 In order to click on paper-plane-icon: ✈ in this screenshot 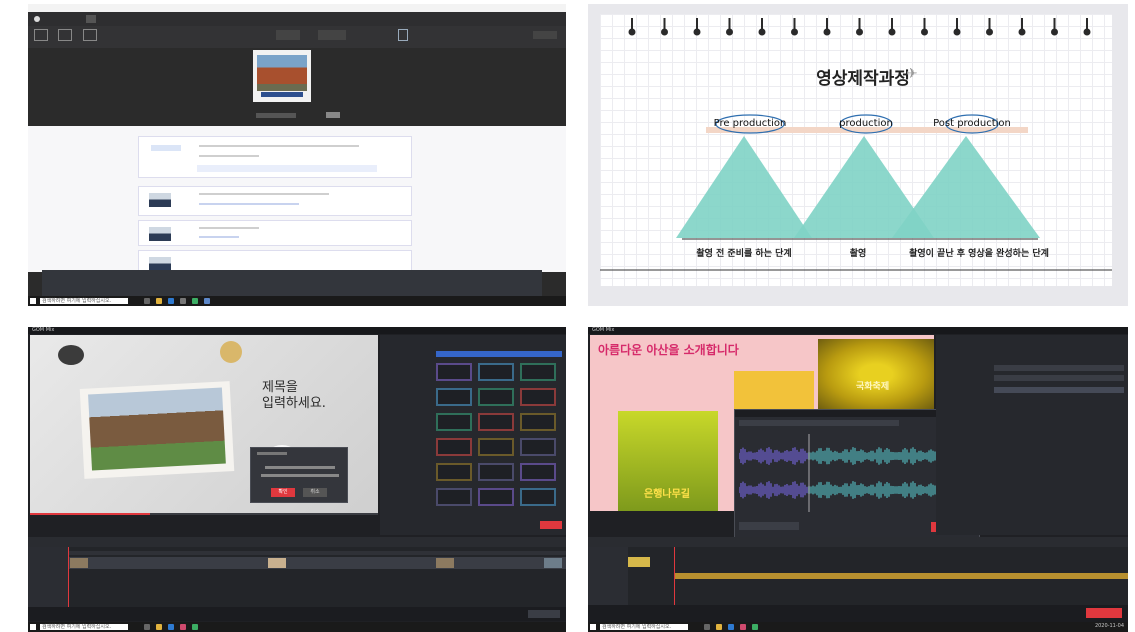, I will do `click(912, 74)`.